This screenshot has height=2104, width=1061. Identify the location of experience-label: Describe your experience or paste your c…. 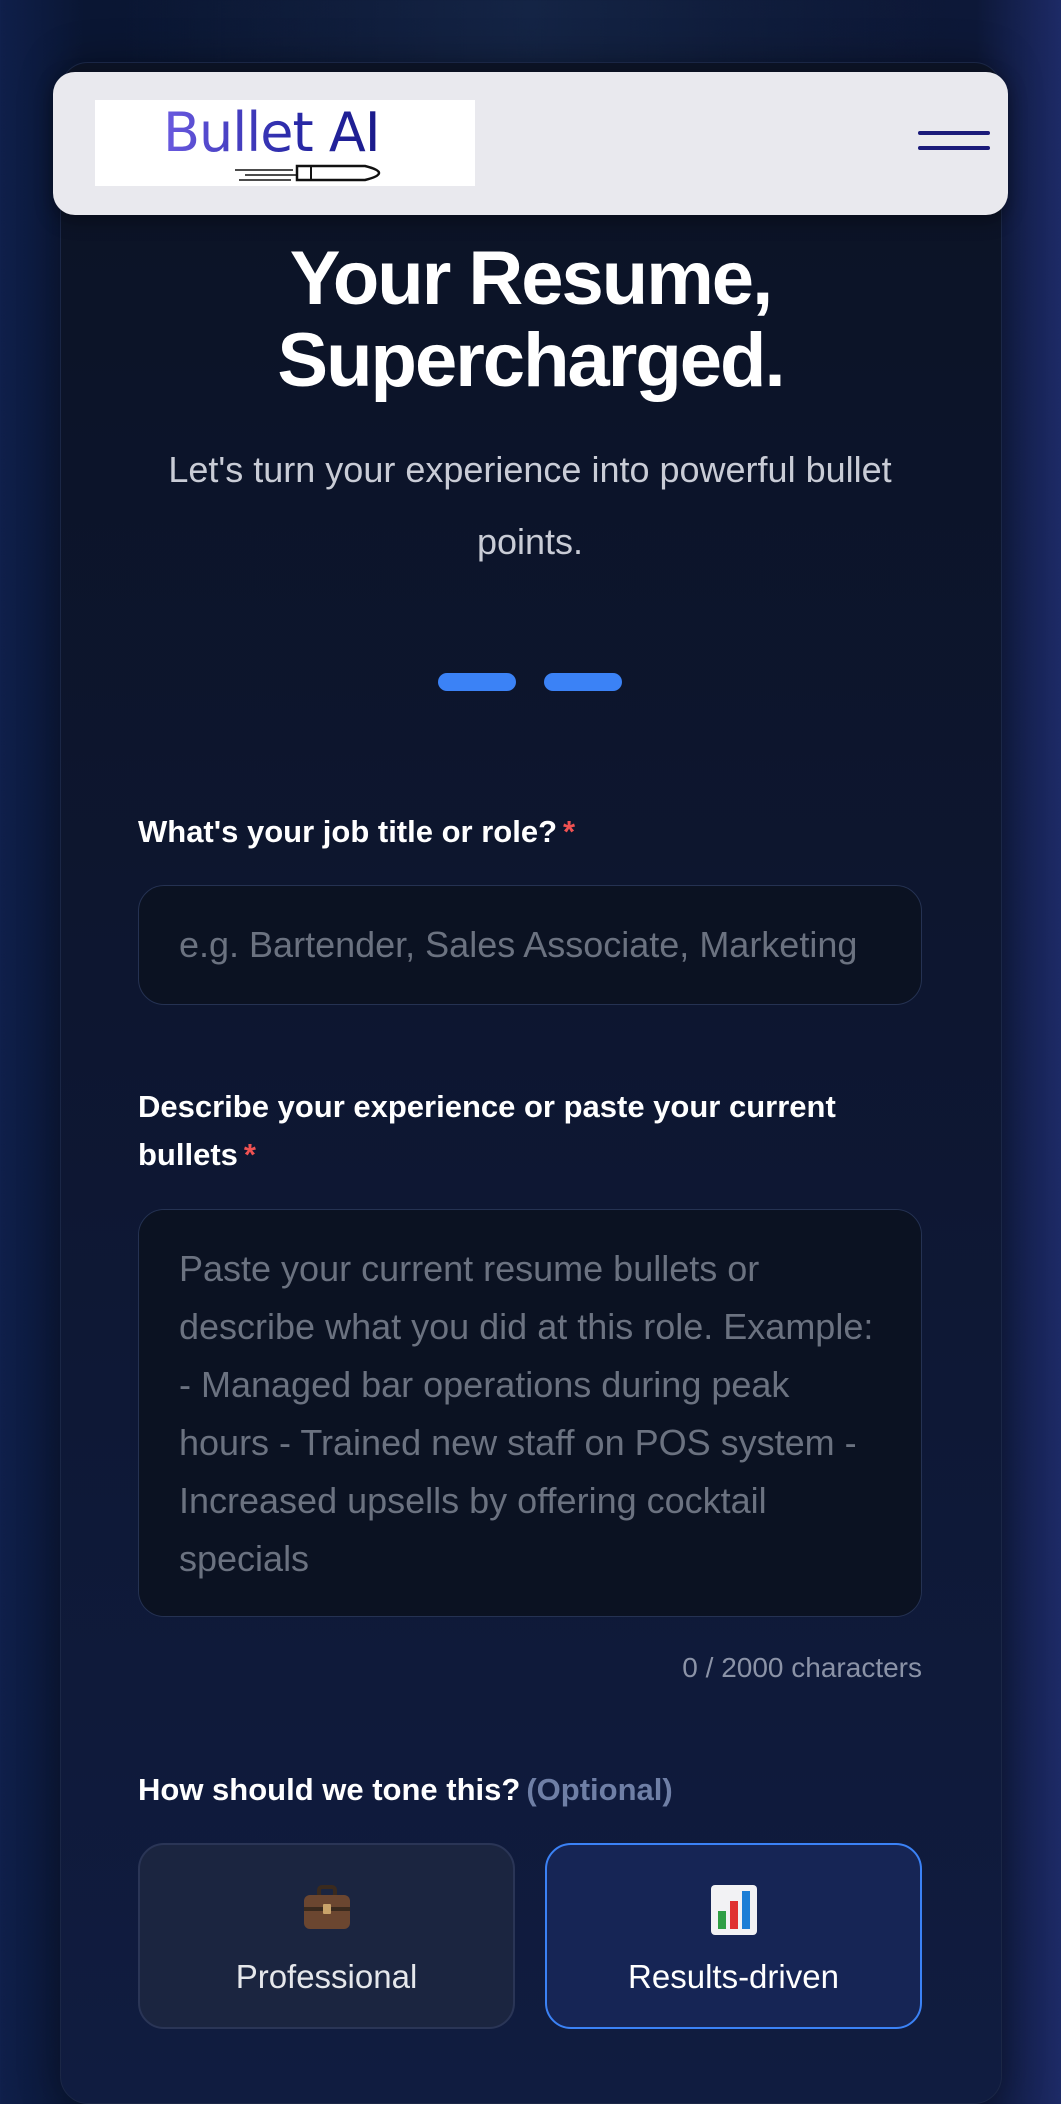
(487, 1130).